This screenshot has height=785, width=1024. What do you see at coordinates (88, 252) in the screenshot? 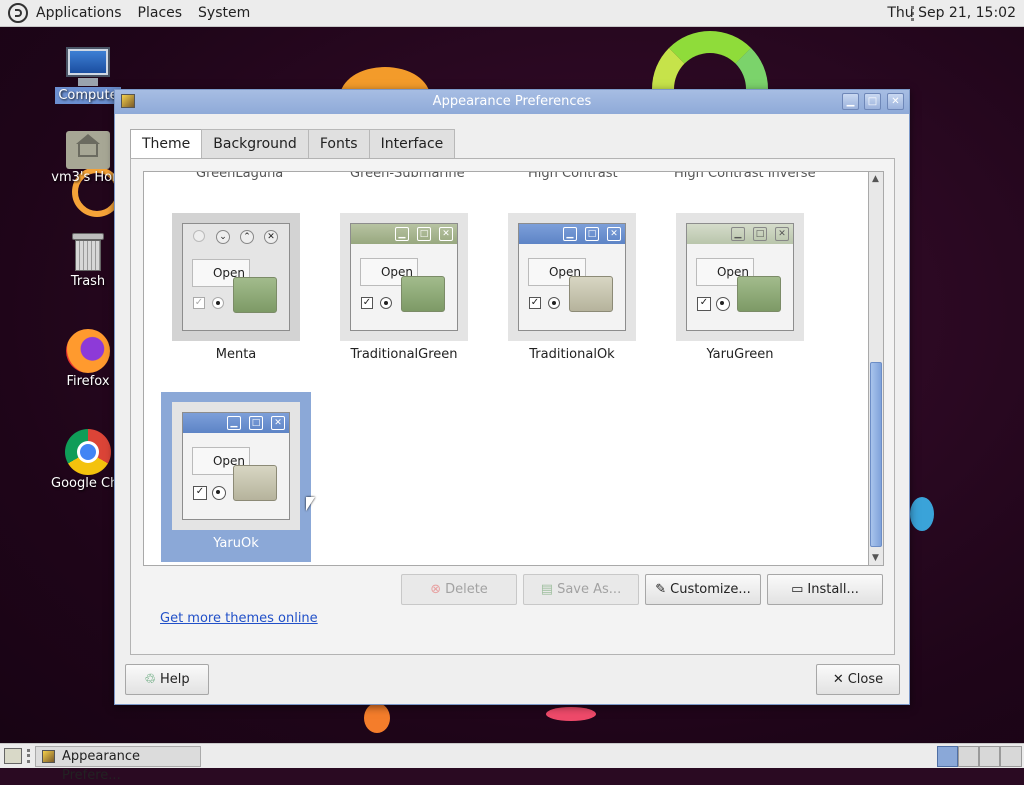
I see `trash-icon` at bounding box center [88, 252].